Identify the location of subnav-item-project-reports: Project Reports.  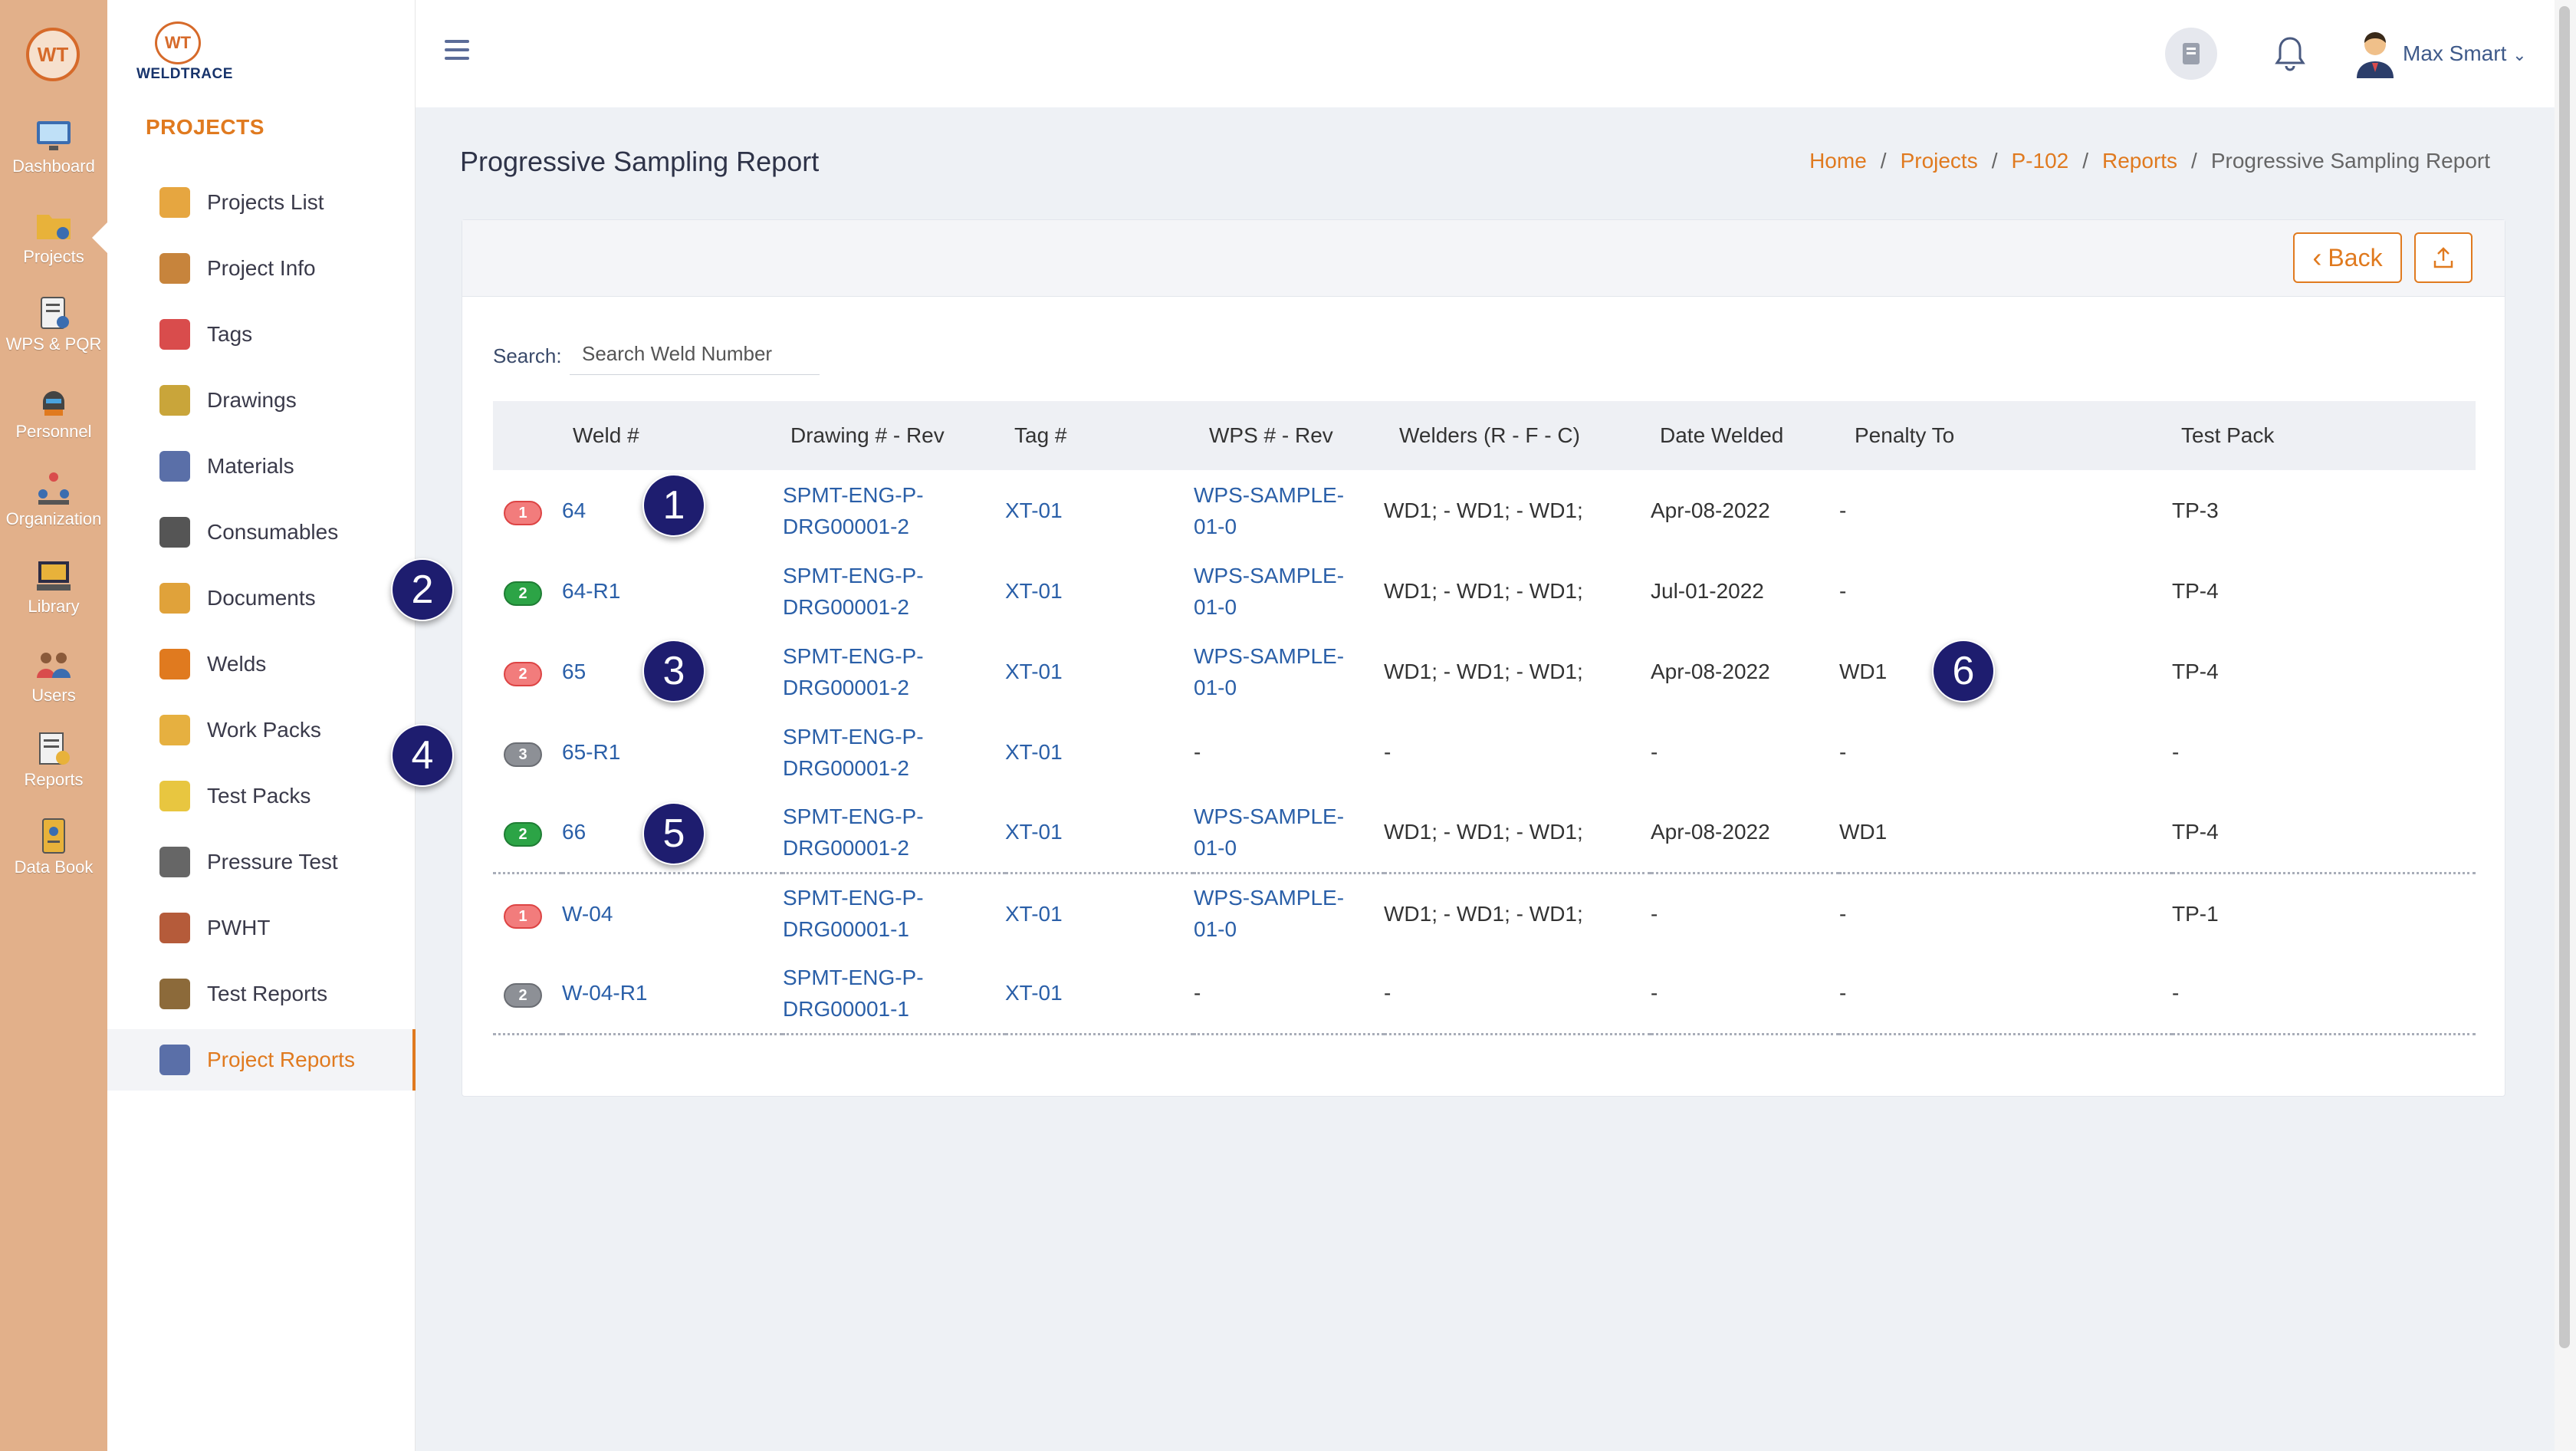
(261, 1060).